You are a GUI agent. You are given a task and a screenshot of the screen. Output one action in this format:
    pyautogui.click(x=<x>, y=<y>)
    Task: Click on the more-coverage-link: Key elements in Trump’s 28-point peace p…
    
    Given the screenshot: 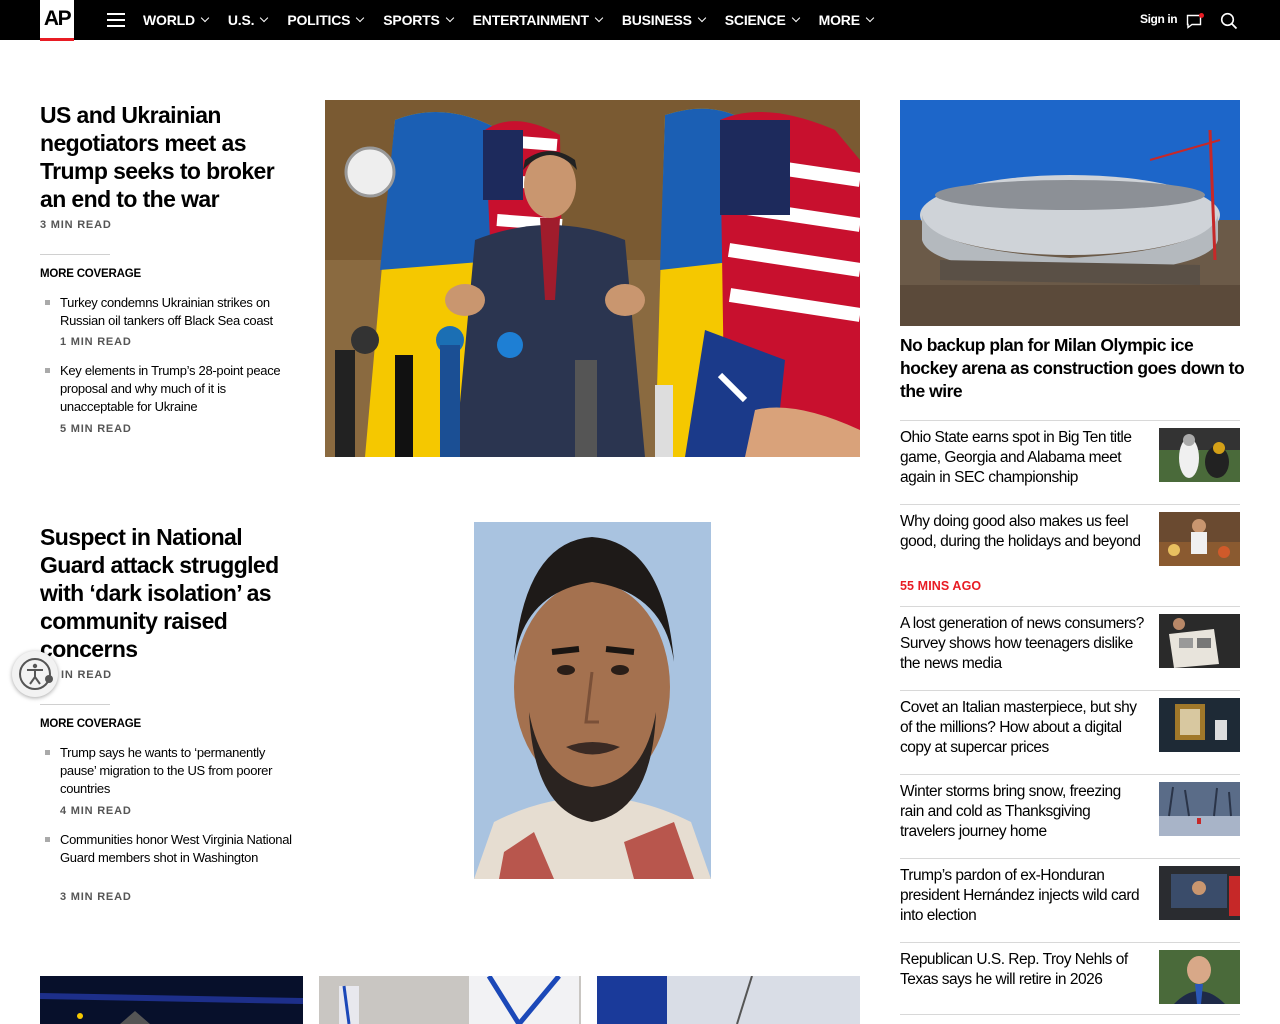 What is the action you would take?
    pyautogui.click(x=172, y=389)
    